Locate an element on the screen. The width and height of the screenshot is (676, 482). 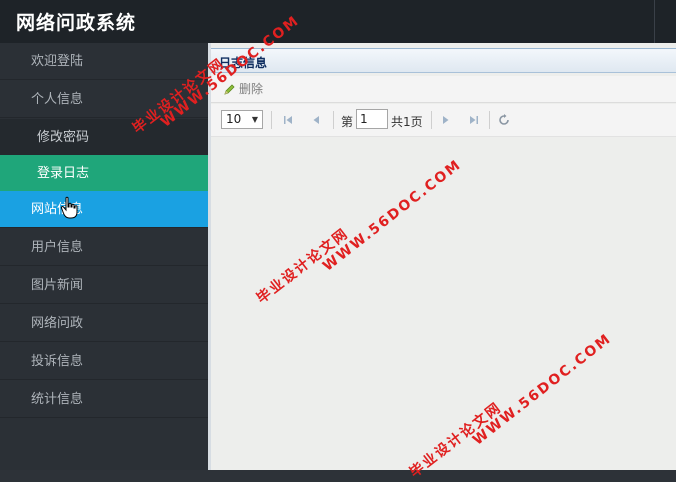
sidebar-item-user-info: 用户信息 is located at coordinates (104, 247).